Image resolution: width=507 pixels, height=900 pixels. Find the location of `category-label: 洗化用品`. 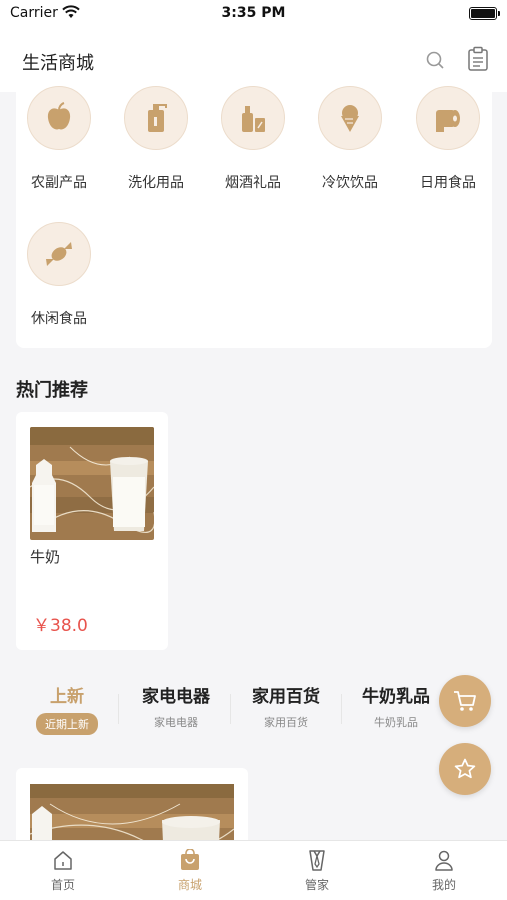

category-label: 洗化用品 is located at coordinates (156, 183).